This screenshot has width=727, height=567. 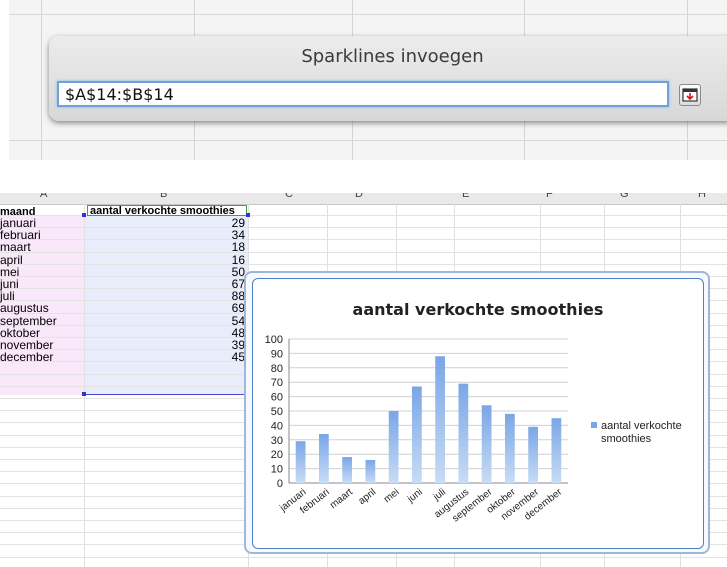 I want to click on y-tick-label: 60, so click(x=277, y=398).